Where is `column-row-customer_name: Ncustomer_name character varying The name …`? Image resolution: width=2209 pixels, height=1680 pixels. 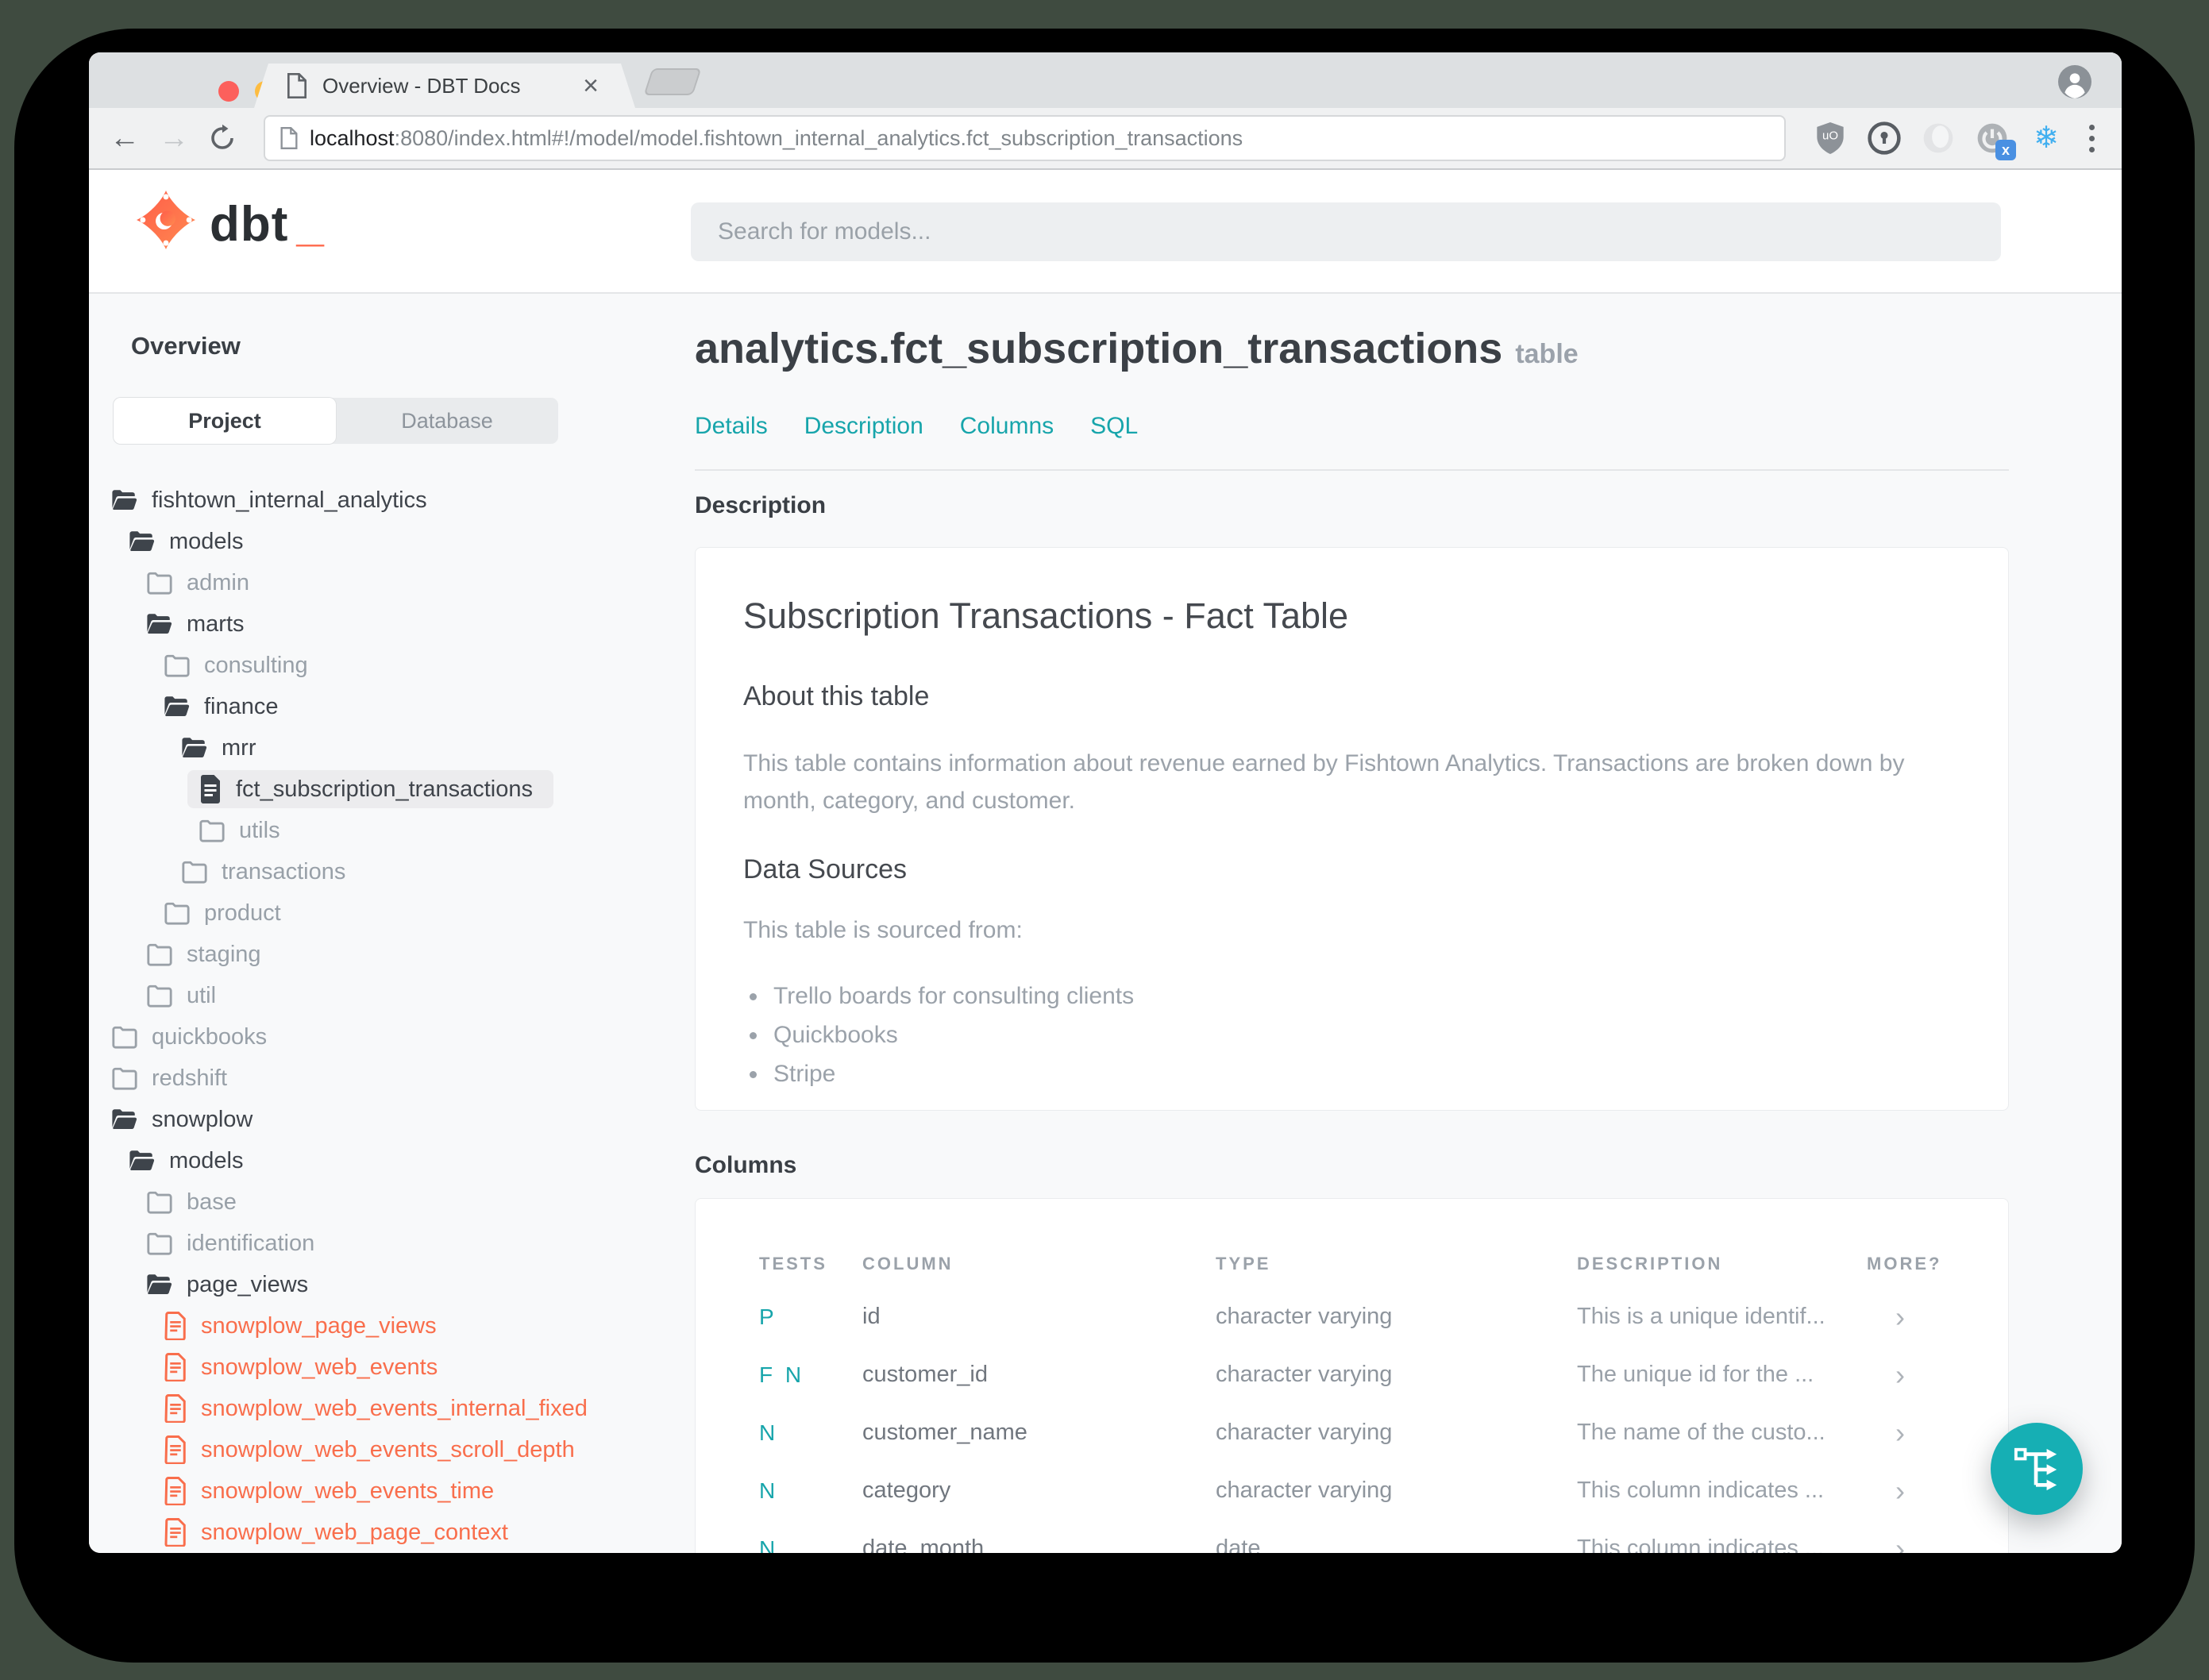 column-row-customer_name: Ncustomer_name character varying The name … is located at coordinates (1352, 1433).